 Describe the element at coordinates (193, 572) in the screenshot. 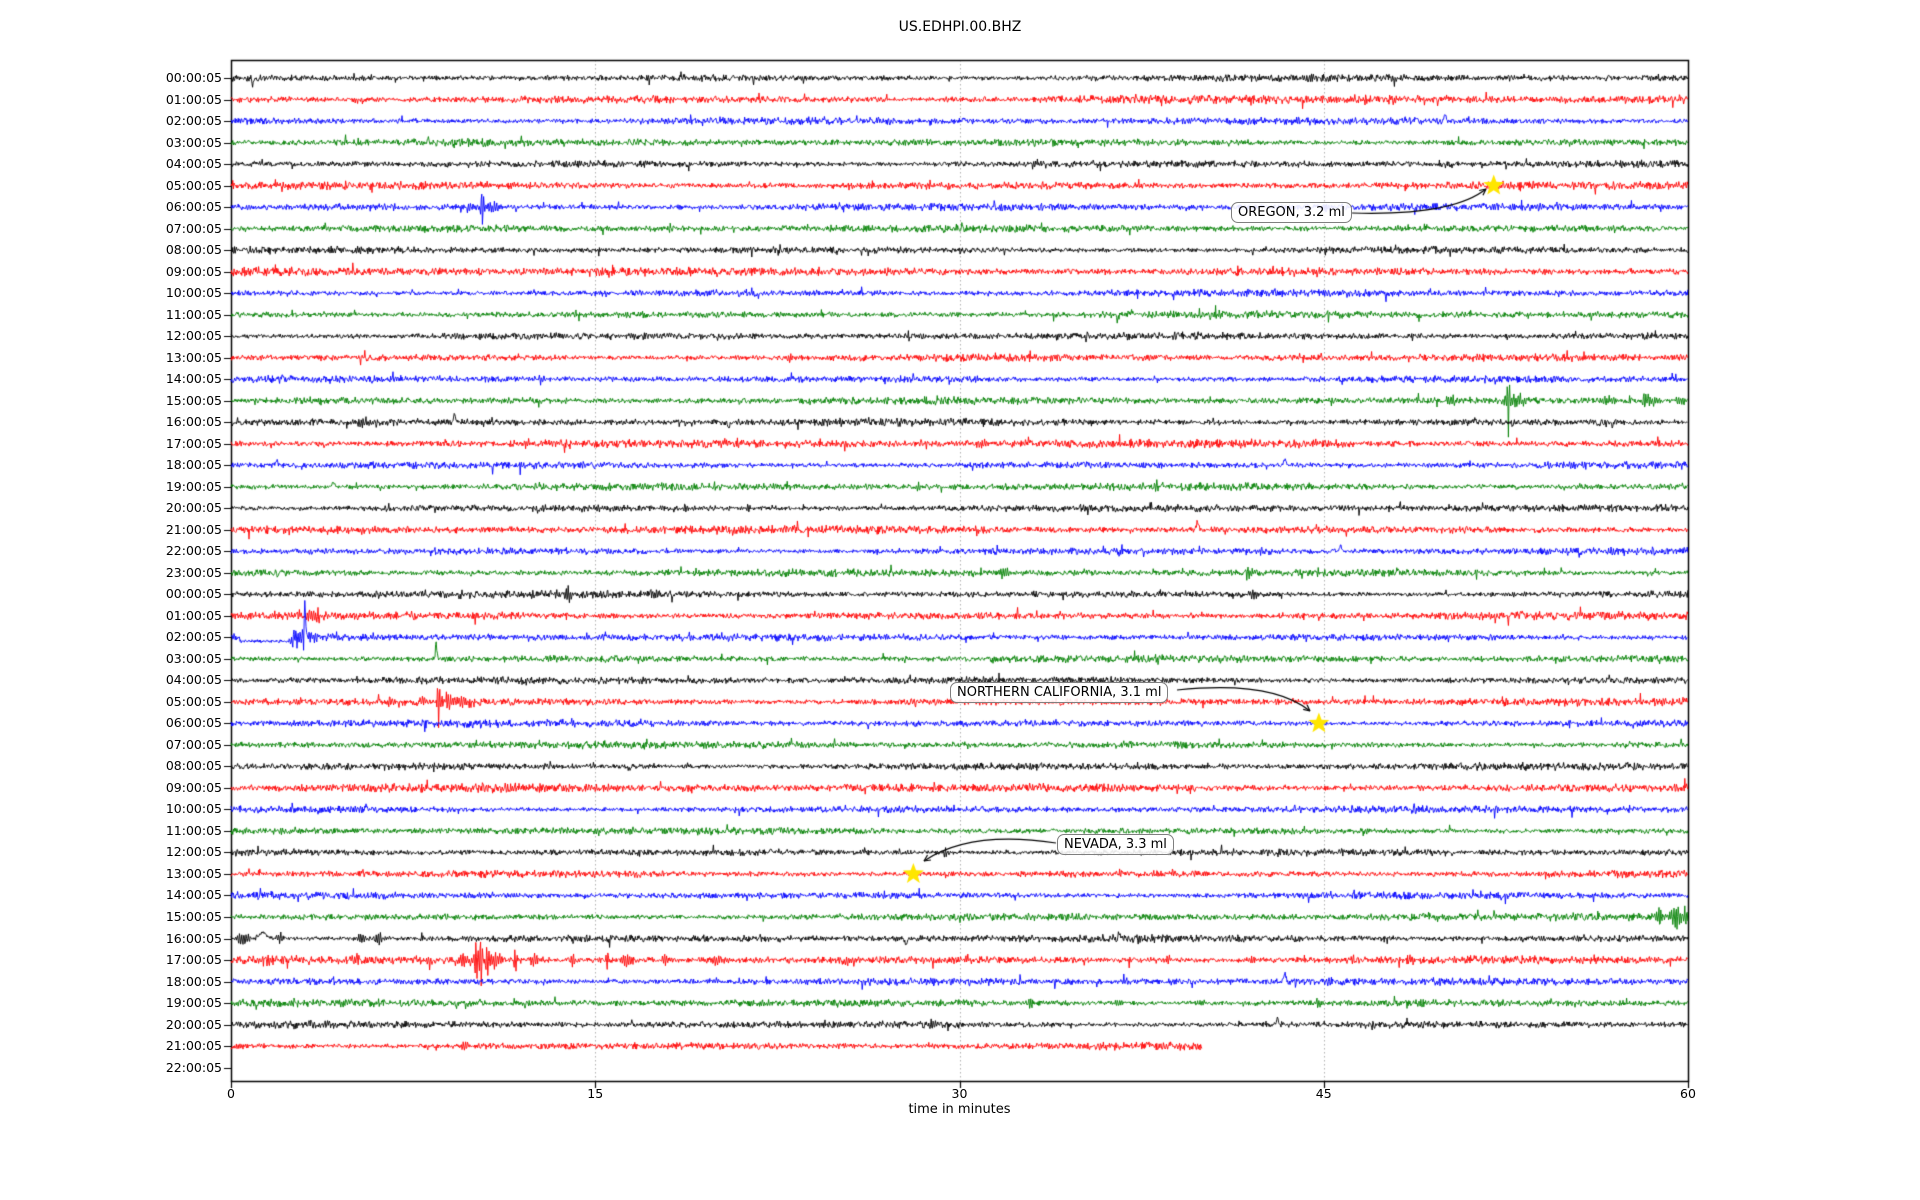

I see `y-tick-label: 23:00:05` at that location.